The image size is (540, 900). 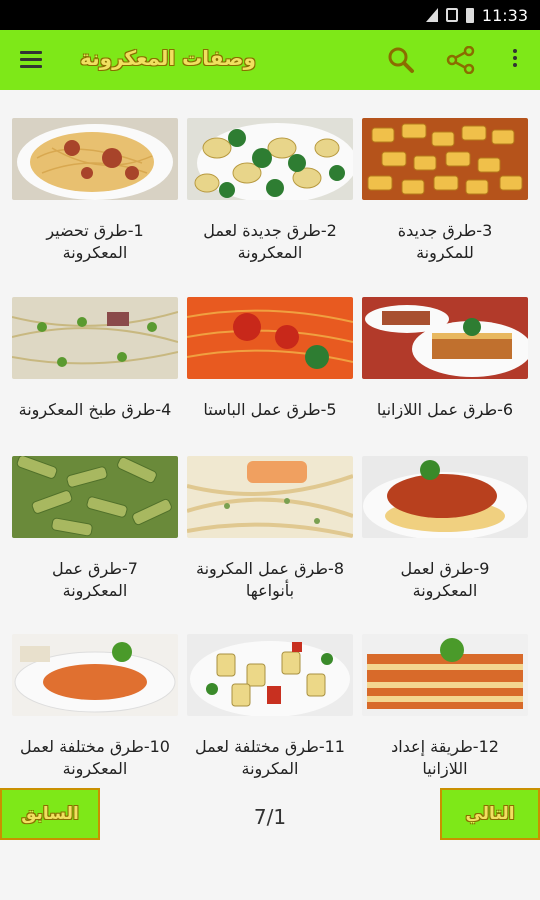 What do you see at coordinates (515, 60) in the screenshot?
I see `more-options-icon` at bounding box center [515, 60].